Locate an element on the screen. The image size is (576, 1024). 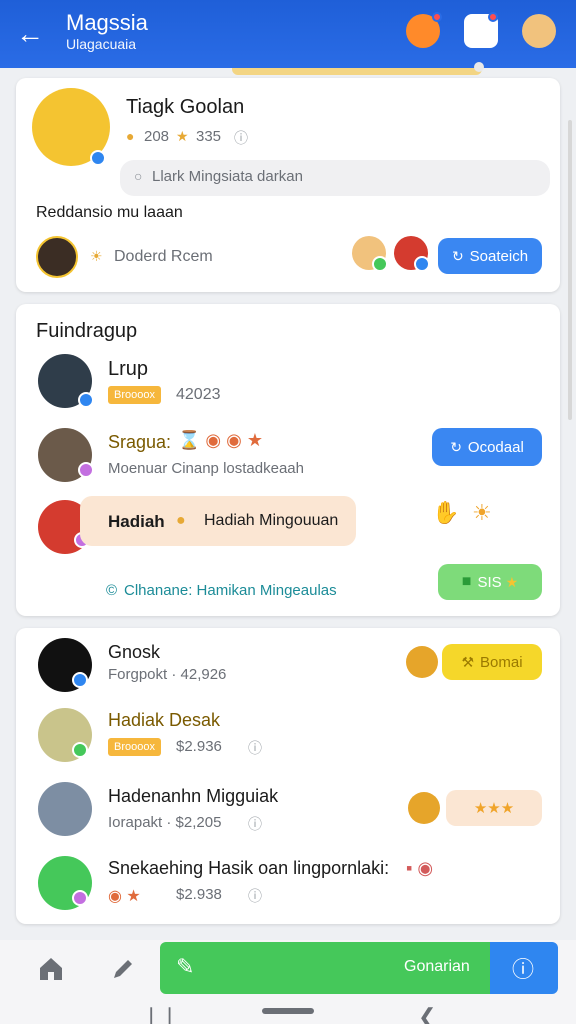
list-item-sub-3: Iorapakt · $2,205 is located at coordinates (165, 822).